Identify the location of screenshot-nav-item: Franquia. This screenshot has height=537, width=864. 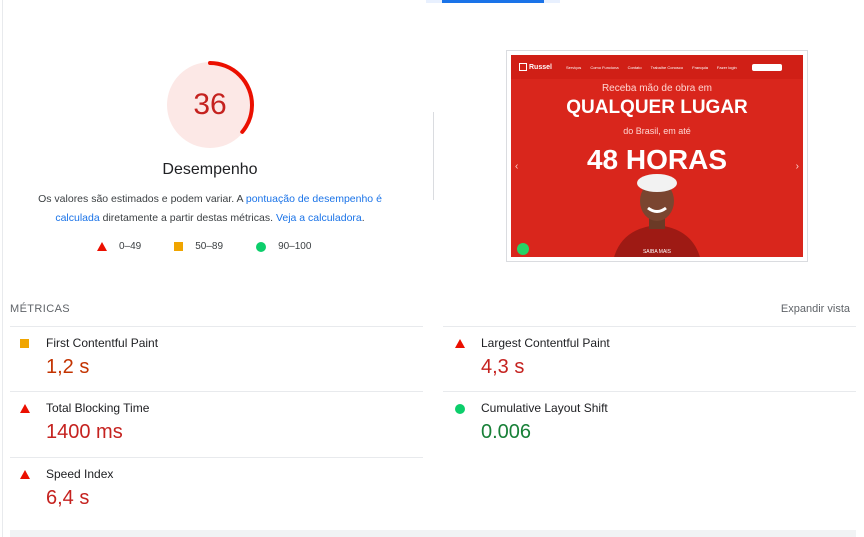
(700, 67).